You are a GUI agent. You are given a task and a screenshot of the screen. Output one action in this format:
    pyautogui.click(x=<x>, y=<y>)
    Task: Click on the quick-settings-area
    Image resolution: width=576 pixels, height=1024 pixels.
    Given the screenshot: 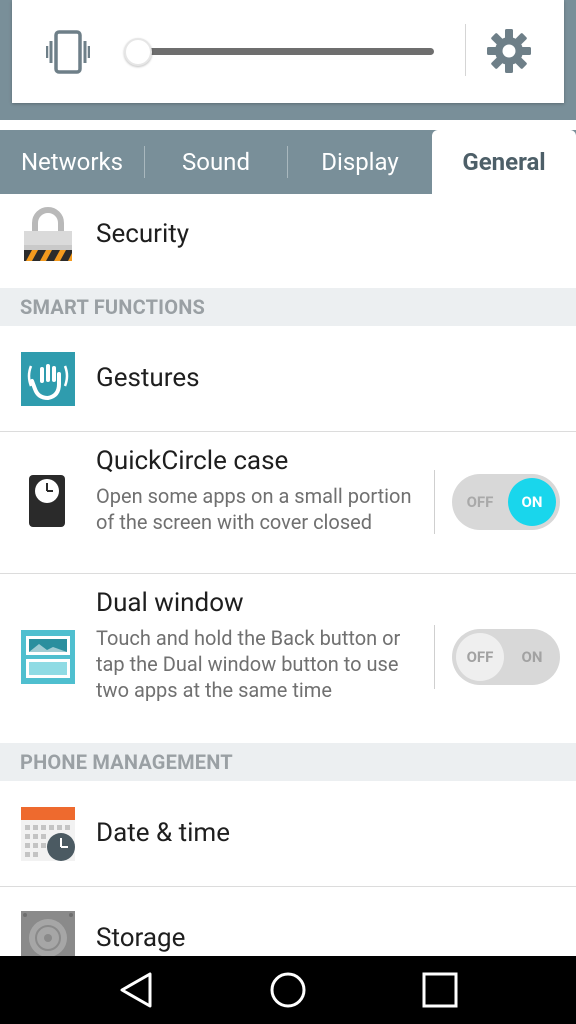 What is the action you would take?
    pyautogui.click(x=288, y=60)
    